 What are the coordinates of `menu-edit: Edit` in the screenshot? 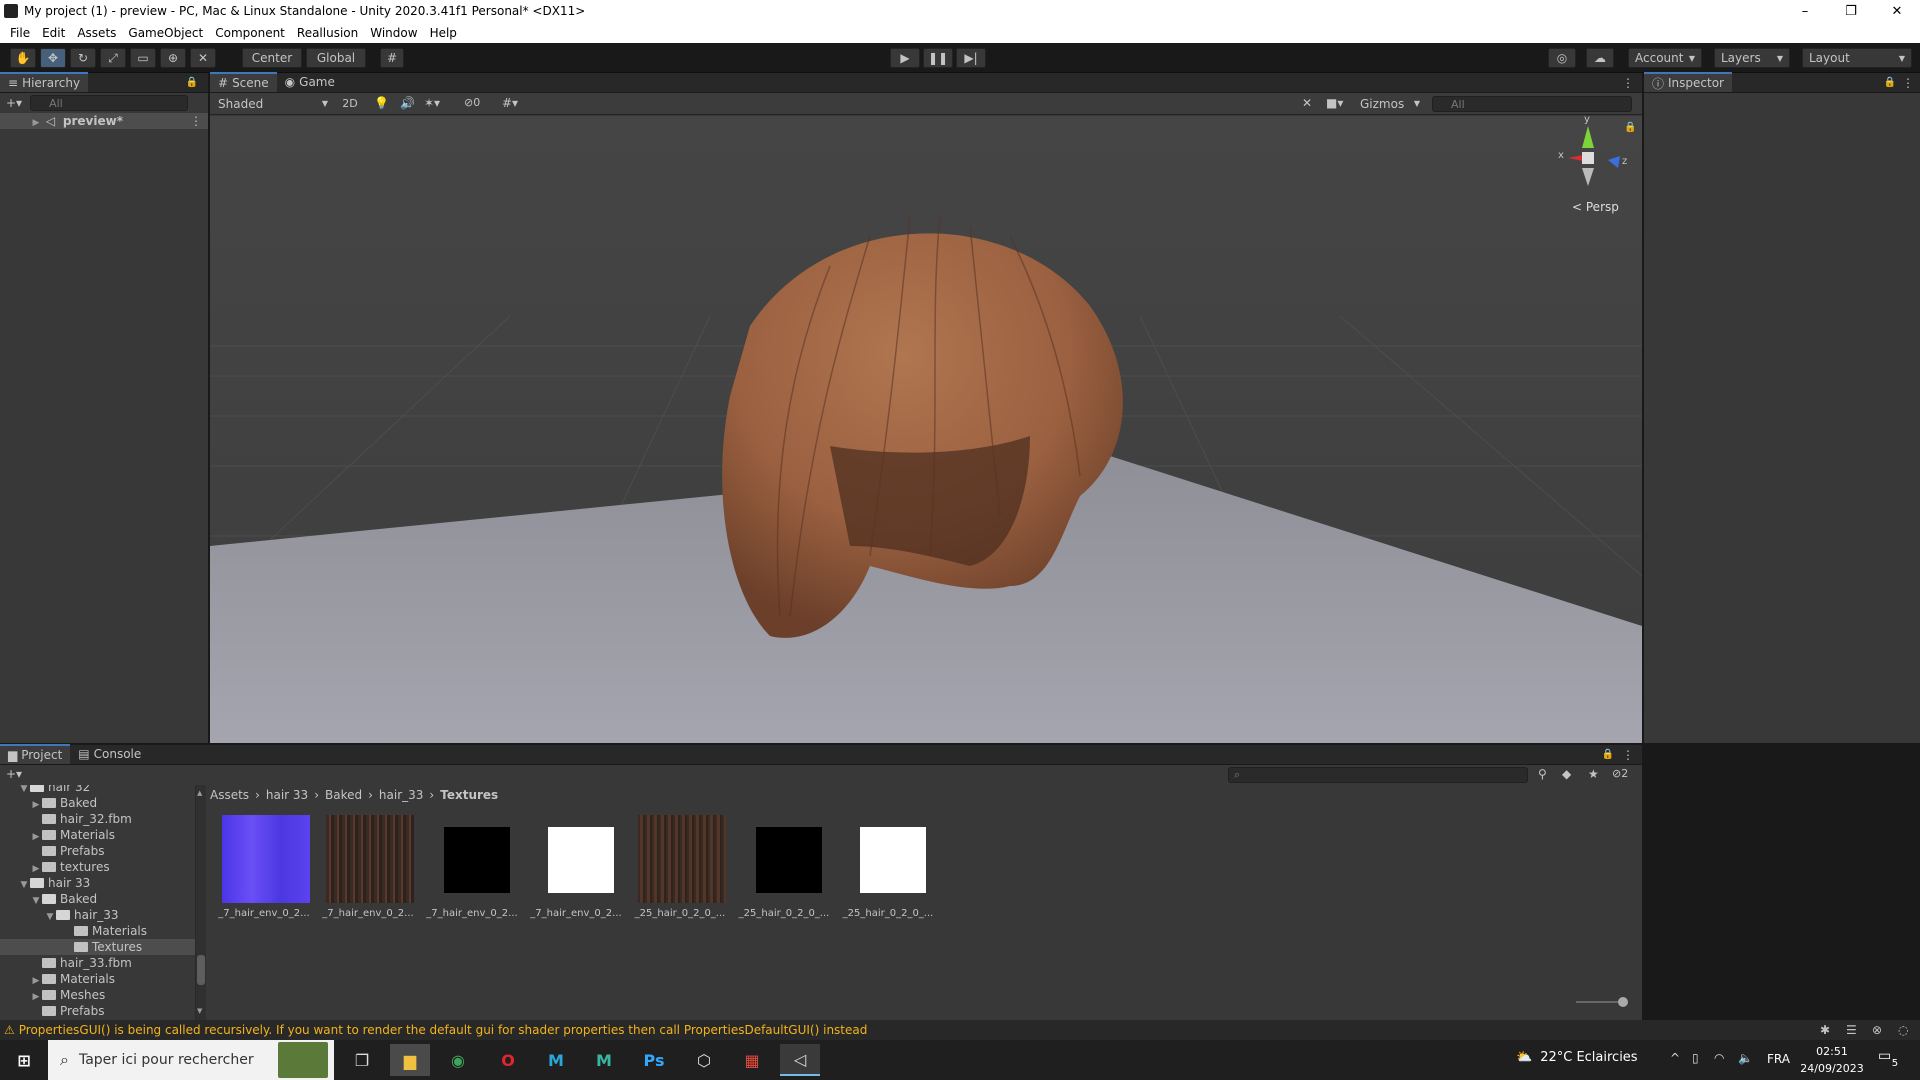 It's located at (53, 33).